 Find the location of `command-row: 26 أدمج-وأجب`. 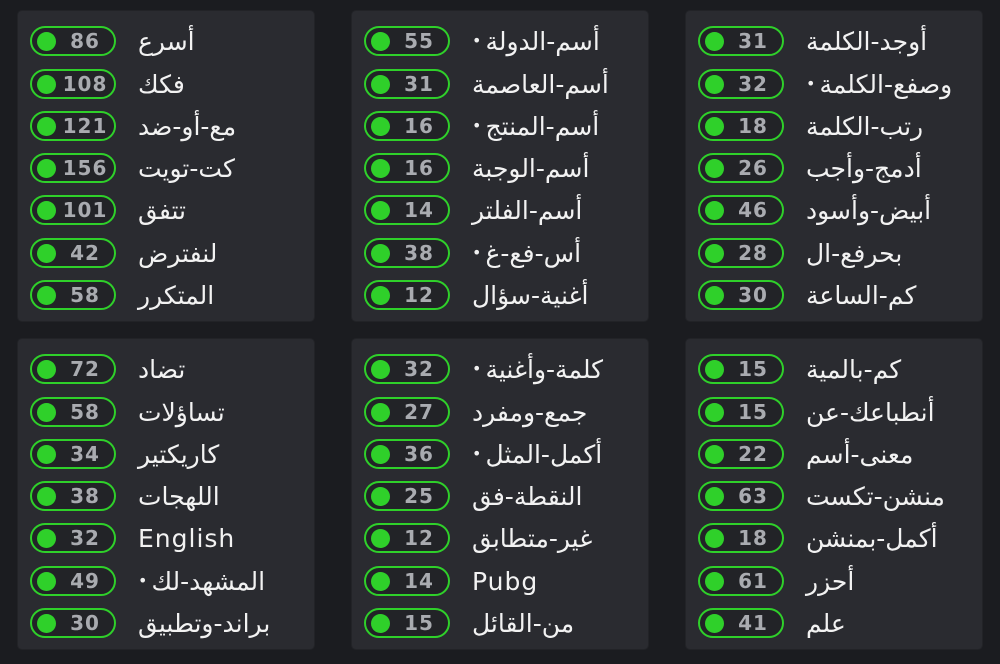

command-row: 26 أدمج-وأجب is located at coordinates (836, 168).